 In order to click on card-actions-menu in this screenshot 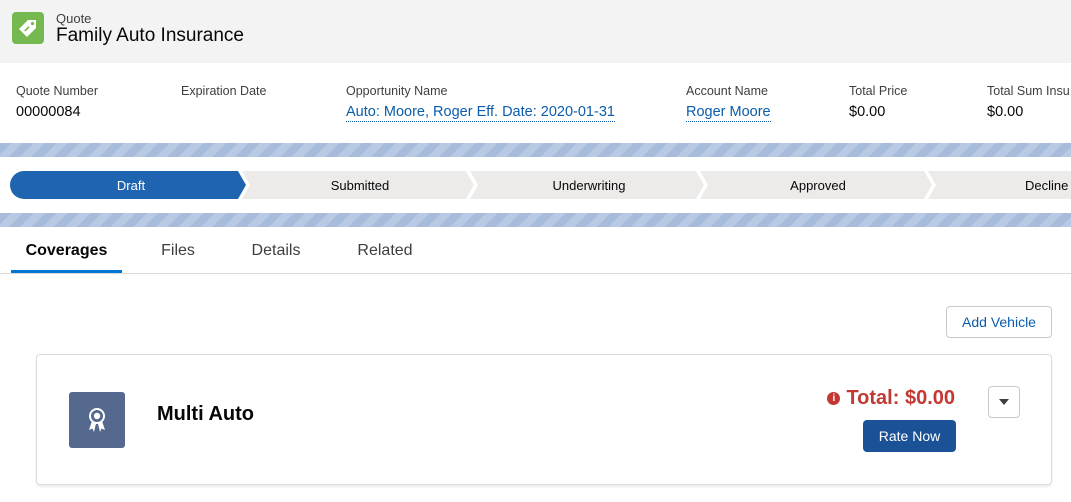, I will do `click(1004, 402)`.